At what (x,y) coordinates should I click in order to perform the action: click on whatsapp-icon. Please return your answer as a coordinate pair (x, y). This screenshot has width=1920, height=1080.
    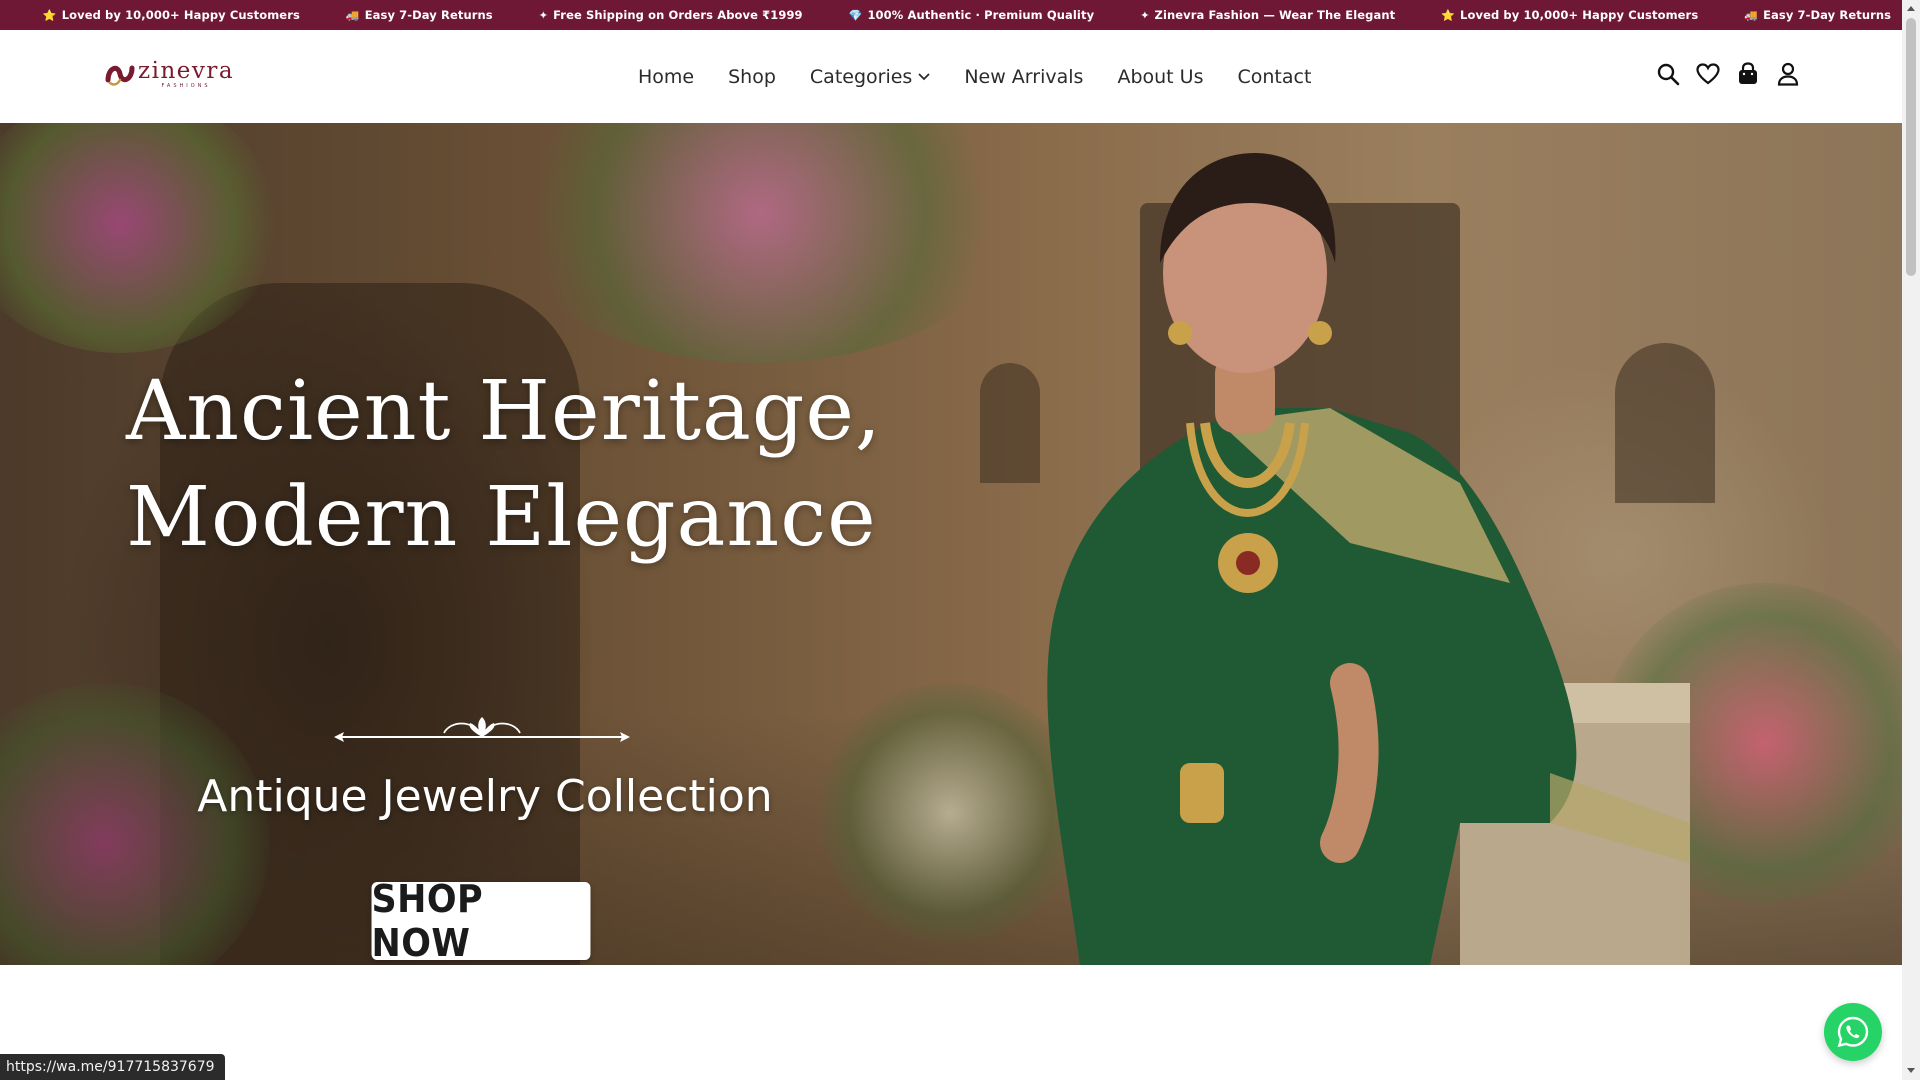
    Looking at the image, I should click on (1853, 1032).